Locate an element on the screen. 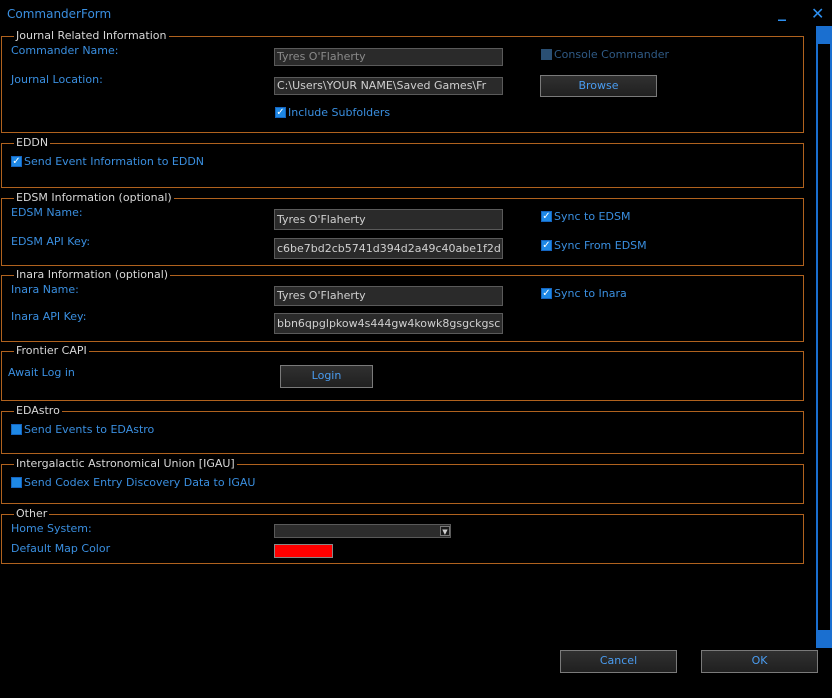  edastro-send-checkbox is located at coordinates (16, 429).